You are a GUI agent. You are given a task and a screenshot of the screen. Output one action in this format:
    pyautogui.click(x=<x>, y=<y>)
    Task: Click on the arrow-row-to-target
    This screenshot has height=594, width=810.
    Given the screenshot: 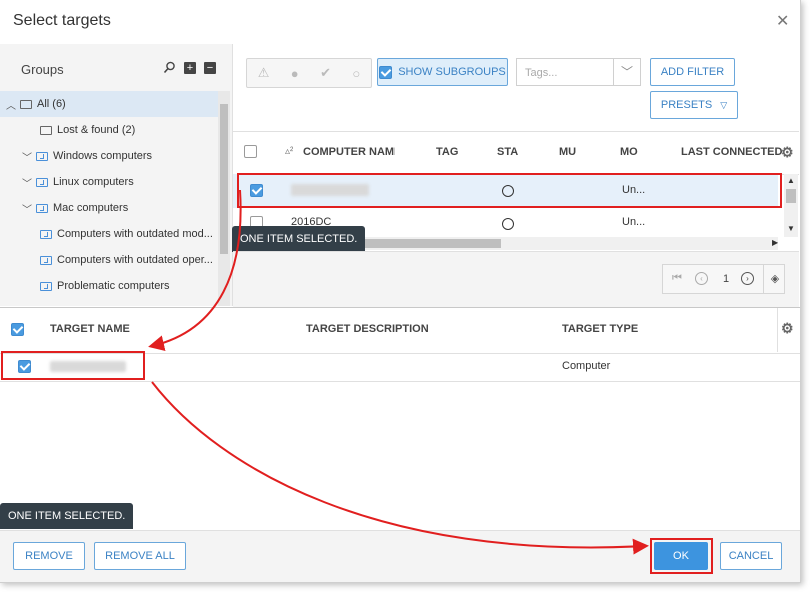 What is the action you would take?
    pyautogui.click(x=195, y=270)
    